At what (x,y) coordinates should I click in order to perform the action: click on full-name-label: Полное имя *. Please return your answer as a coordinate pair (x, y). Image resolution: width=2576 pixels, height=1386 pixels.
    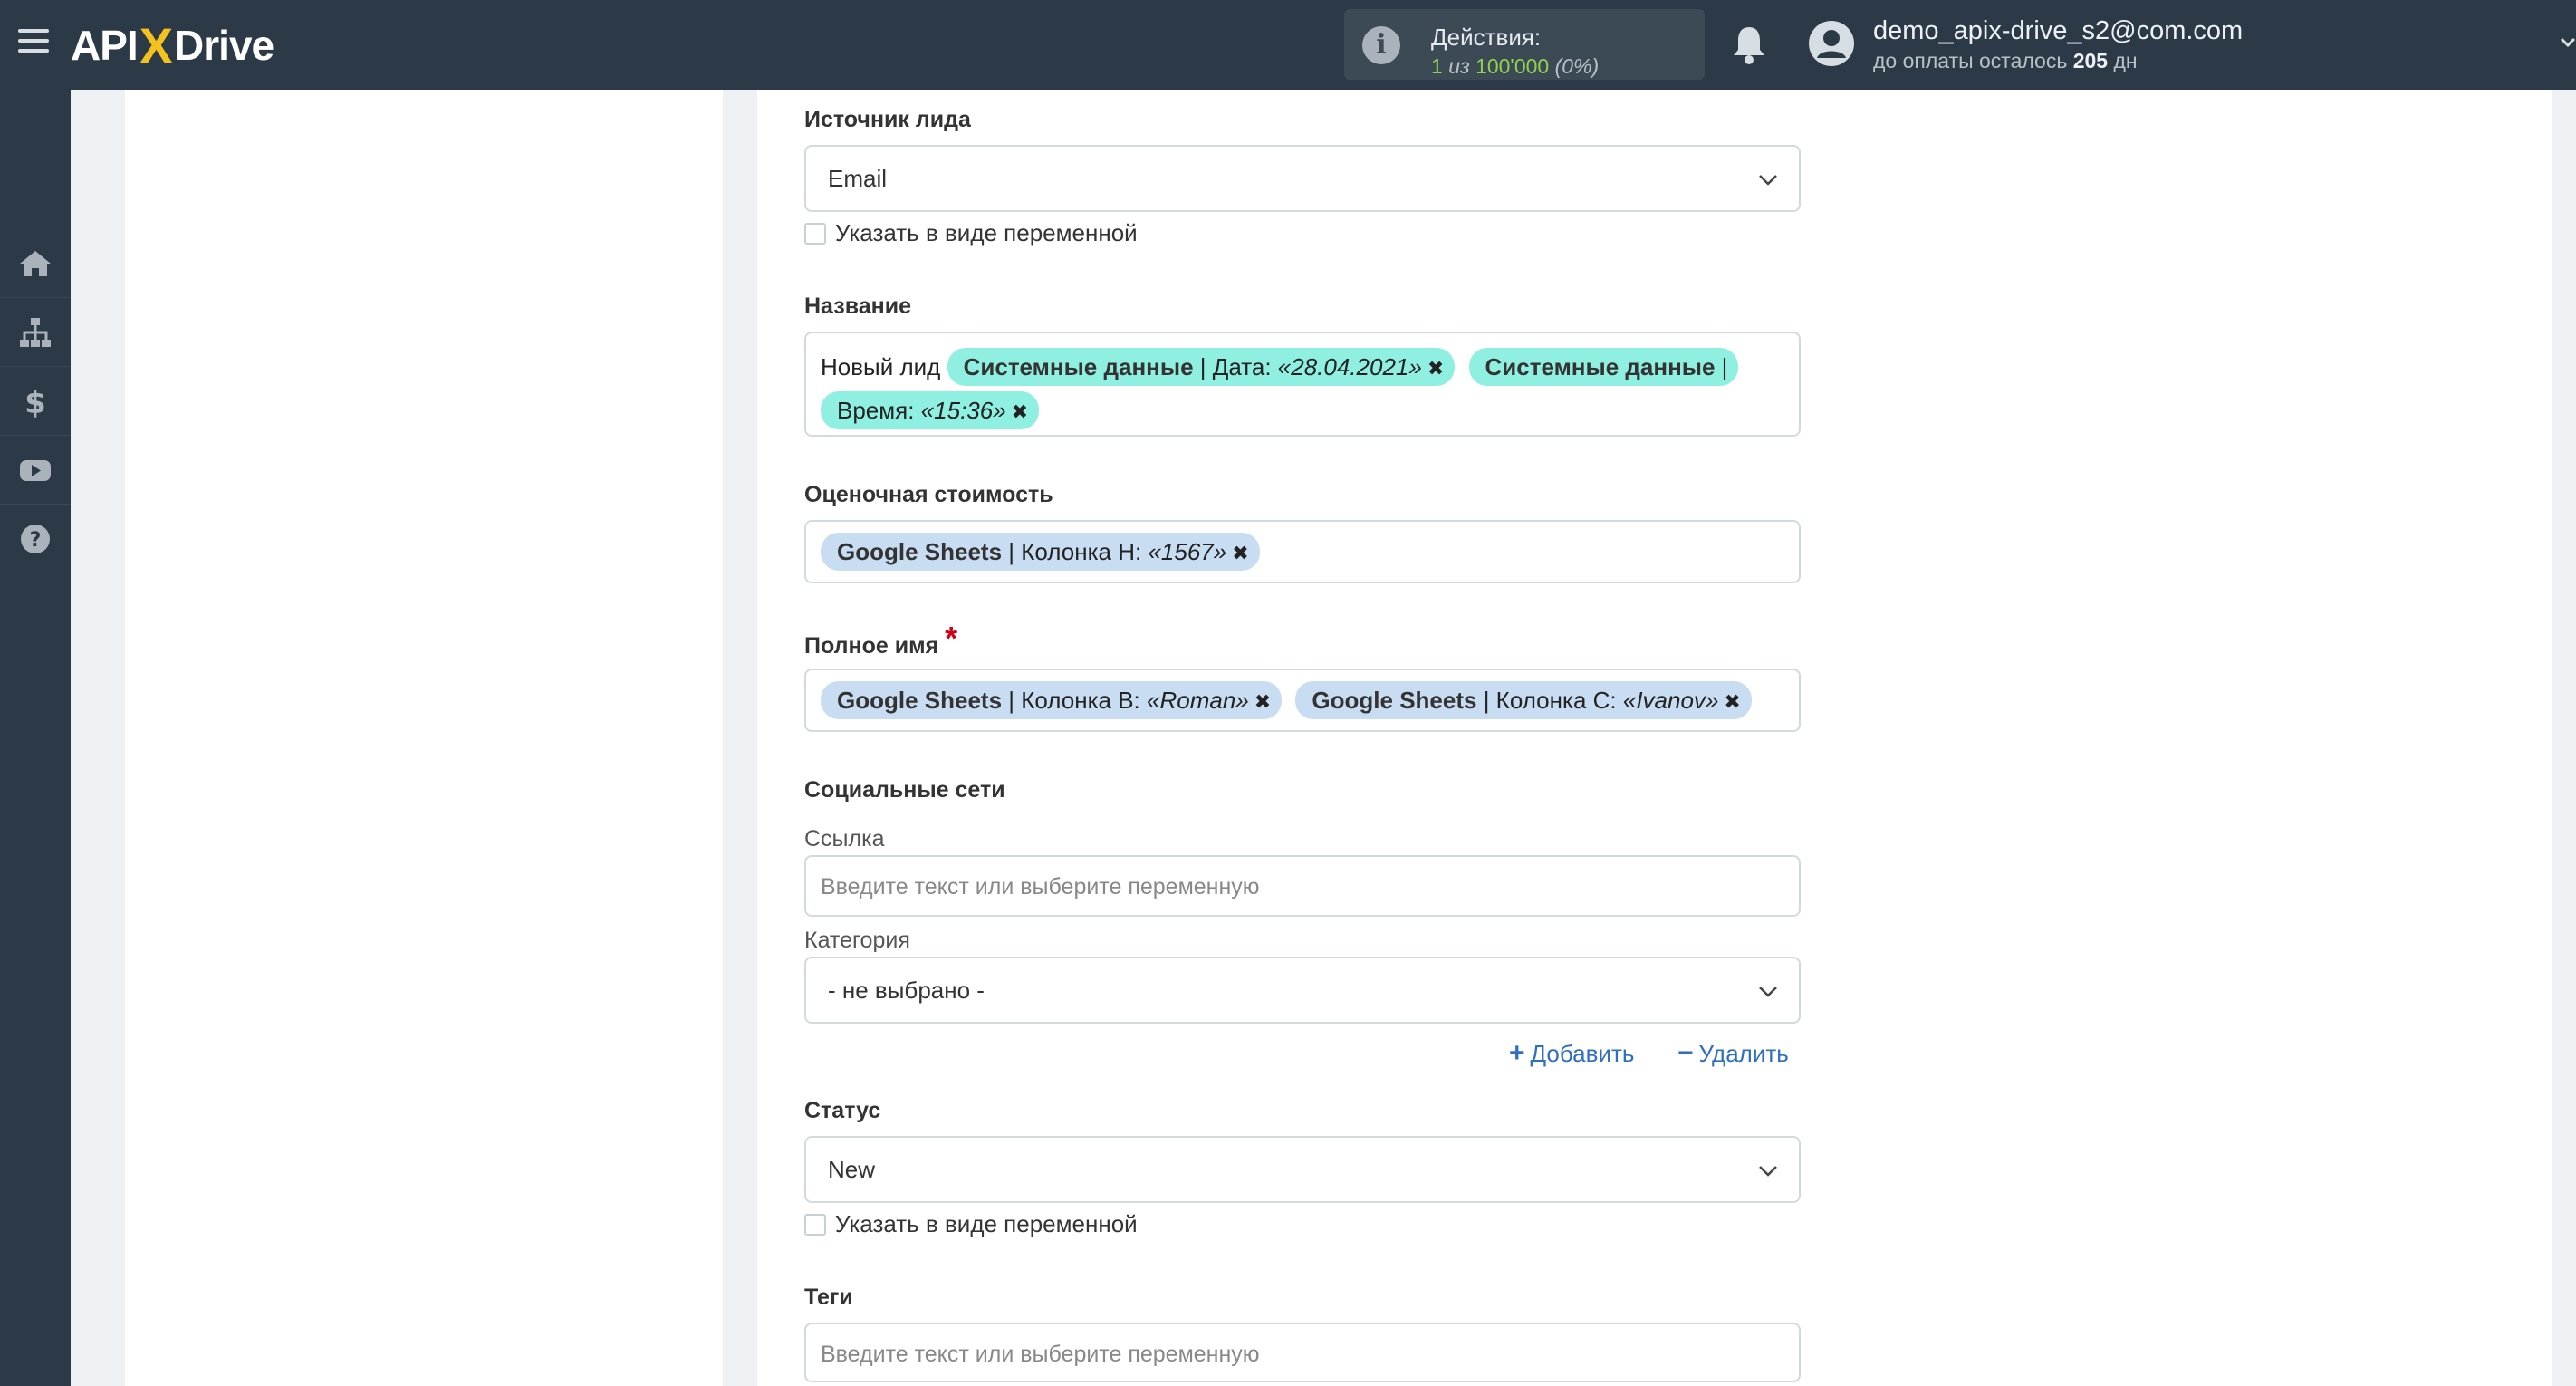
    Looking at the image, I should click on (880, 641).